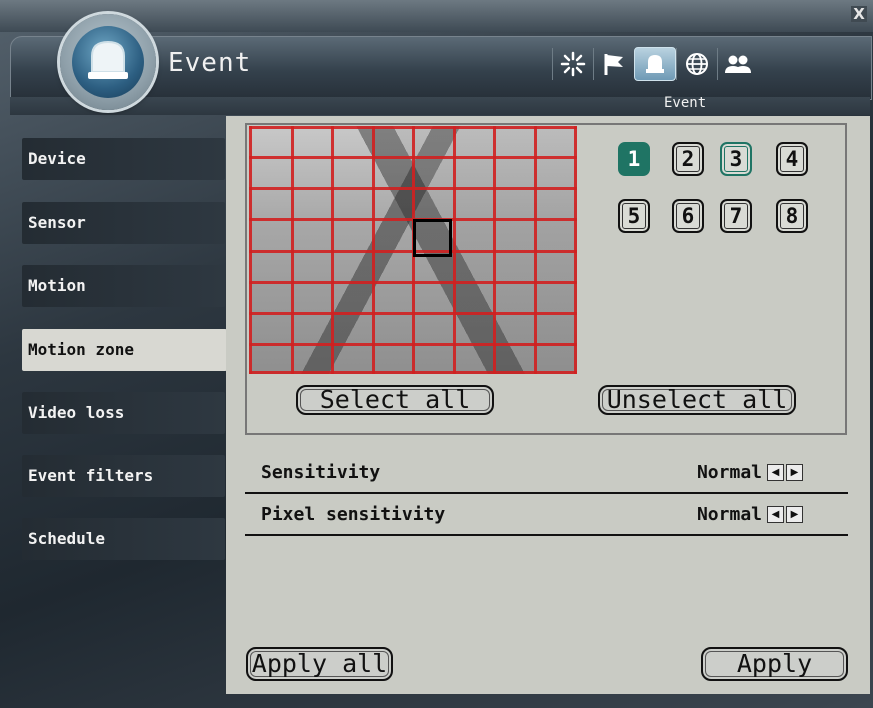 This screenshot has height=708, width=873. Describe the element at coordinates (572, 64) in the screenshot. I see `loading-star-icon` at that location.